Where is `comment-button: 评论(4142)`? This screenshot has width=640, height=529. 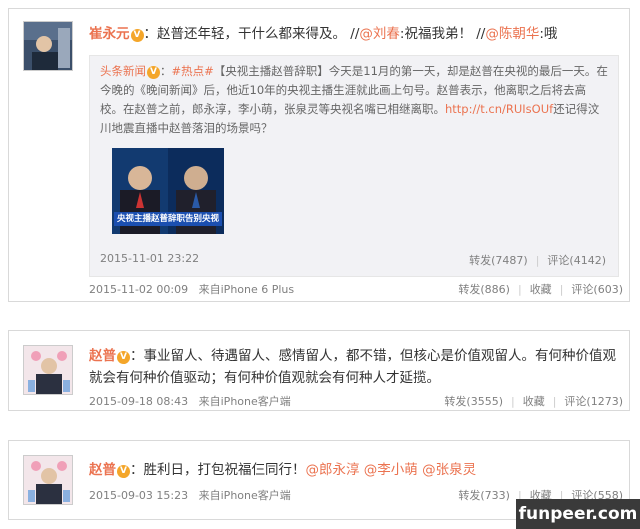 comment-button: 评论(4142) is located at coordinates (576, 260).